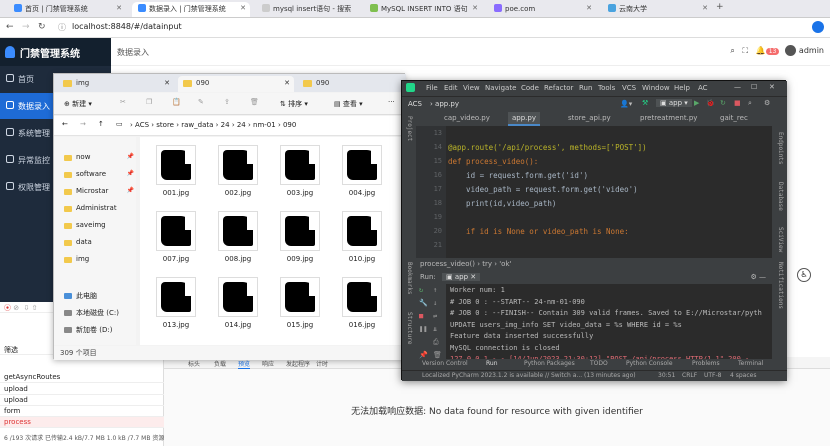 Image resolution: width=830 pixels, height=446 pixels. I want to click on settings-icon: ⚙, so click(767, 103).